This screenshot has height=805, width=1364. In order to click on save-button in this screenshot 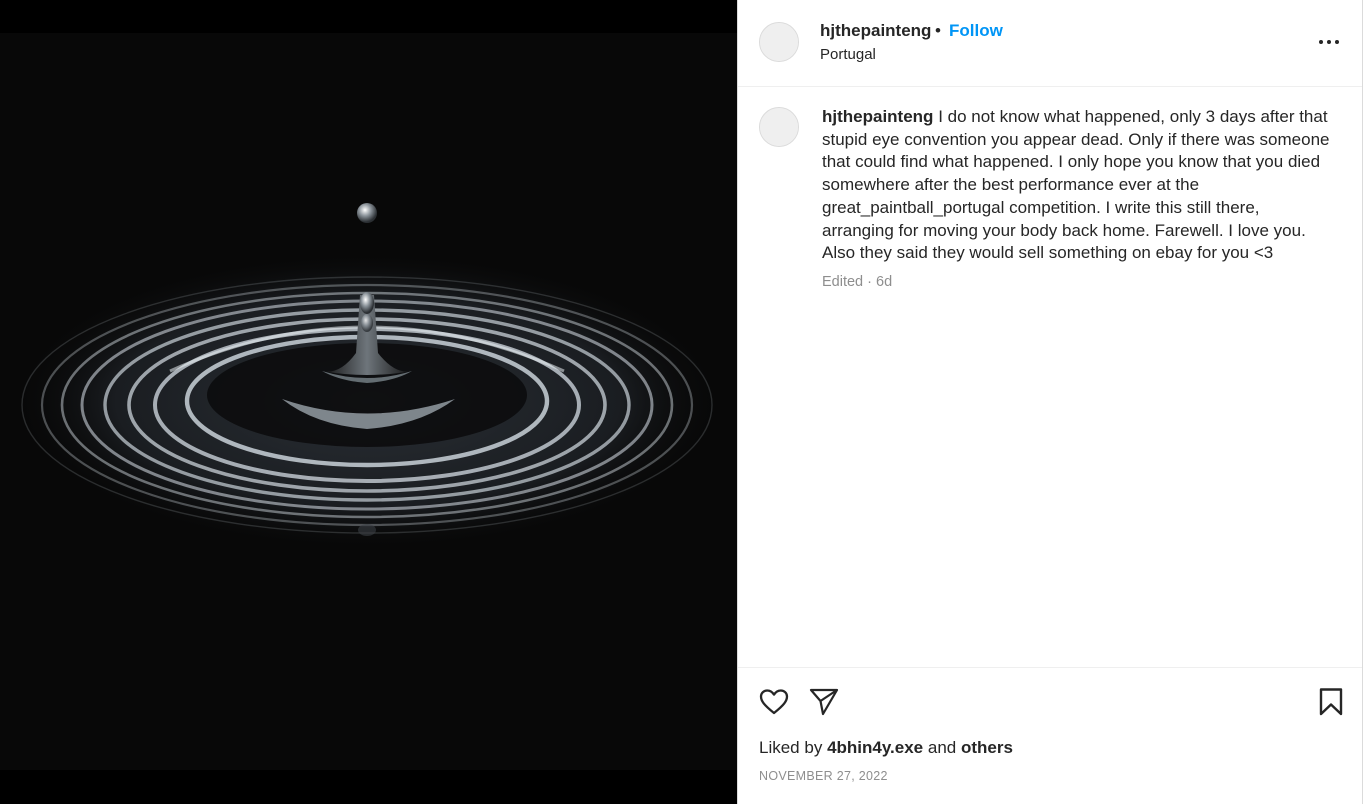, I will do `click(1331, 704)`.